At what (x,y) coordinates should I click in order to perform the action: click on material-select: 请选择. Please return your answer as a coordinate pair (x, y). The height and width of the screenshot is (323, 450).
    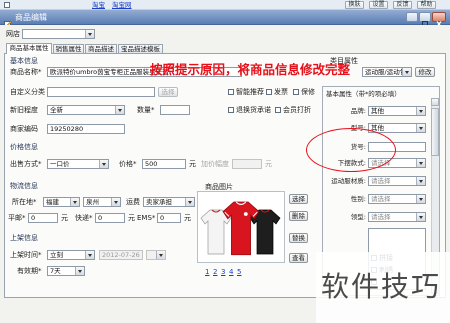
    Looking at the image, I should click on (397, 181).